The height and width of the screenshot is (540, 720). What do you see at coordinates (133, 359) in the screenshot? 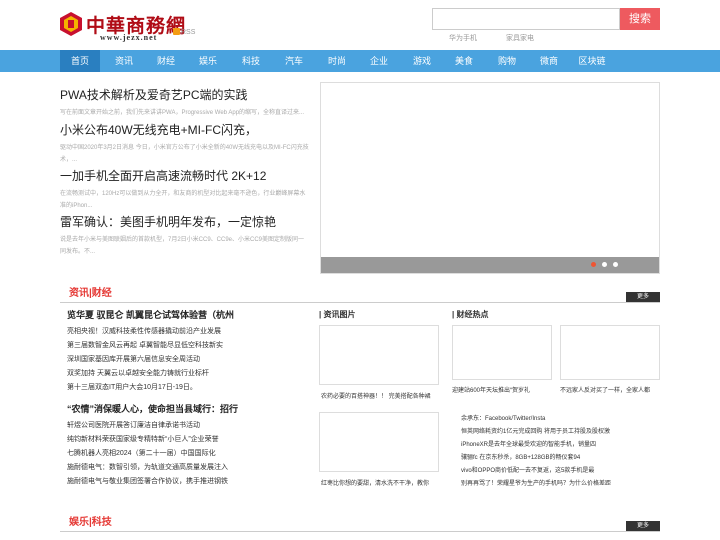
I see `list-item: 深圳国家基因库开展第六届信息安全周活动` at bounding box center [133, 359].